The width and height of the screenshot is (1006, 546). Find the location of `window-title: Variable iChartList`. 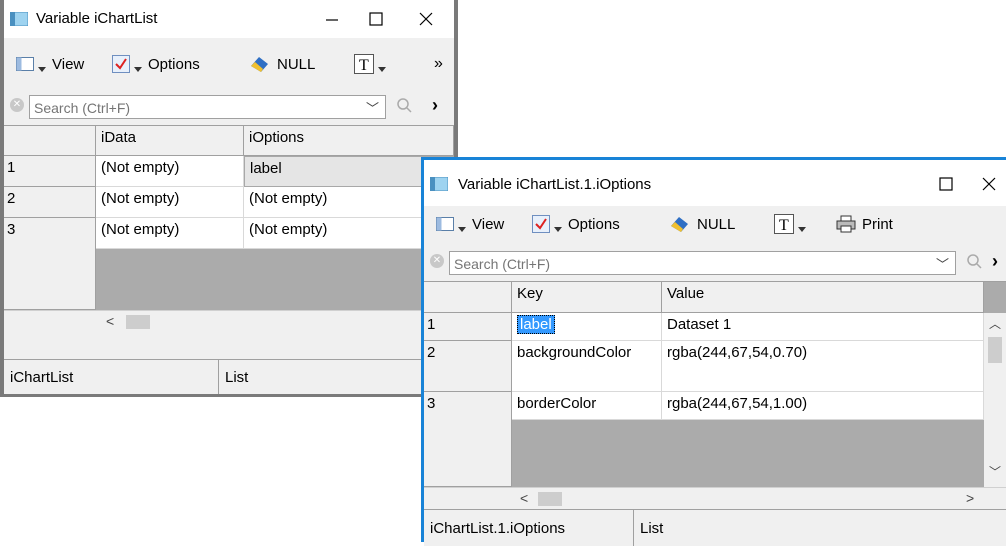

window-title: Variable iChartList is located at coordinates (97, 18).